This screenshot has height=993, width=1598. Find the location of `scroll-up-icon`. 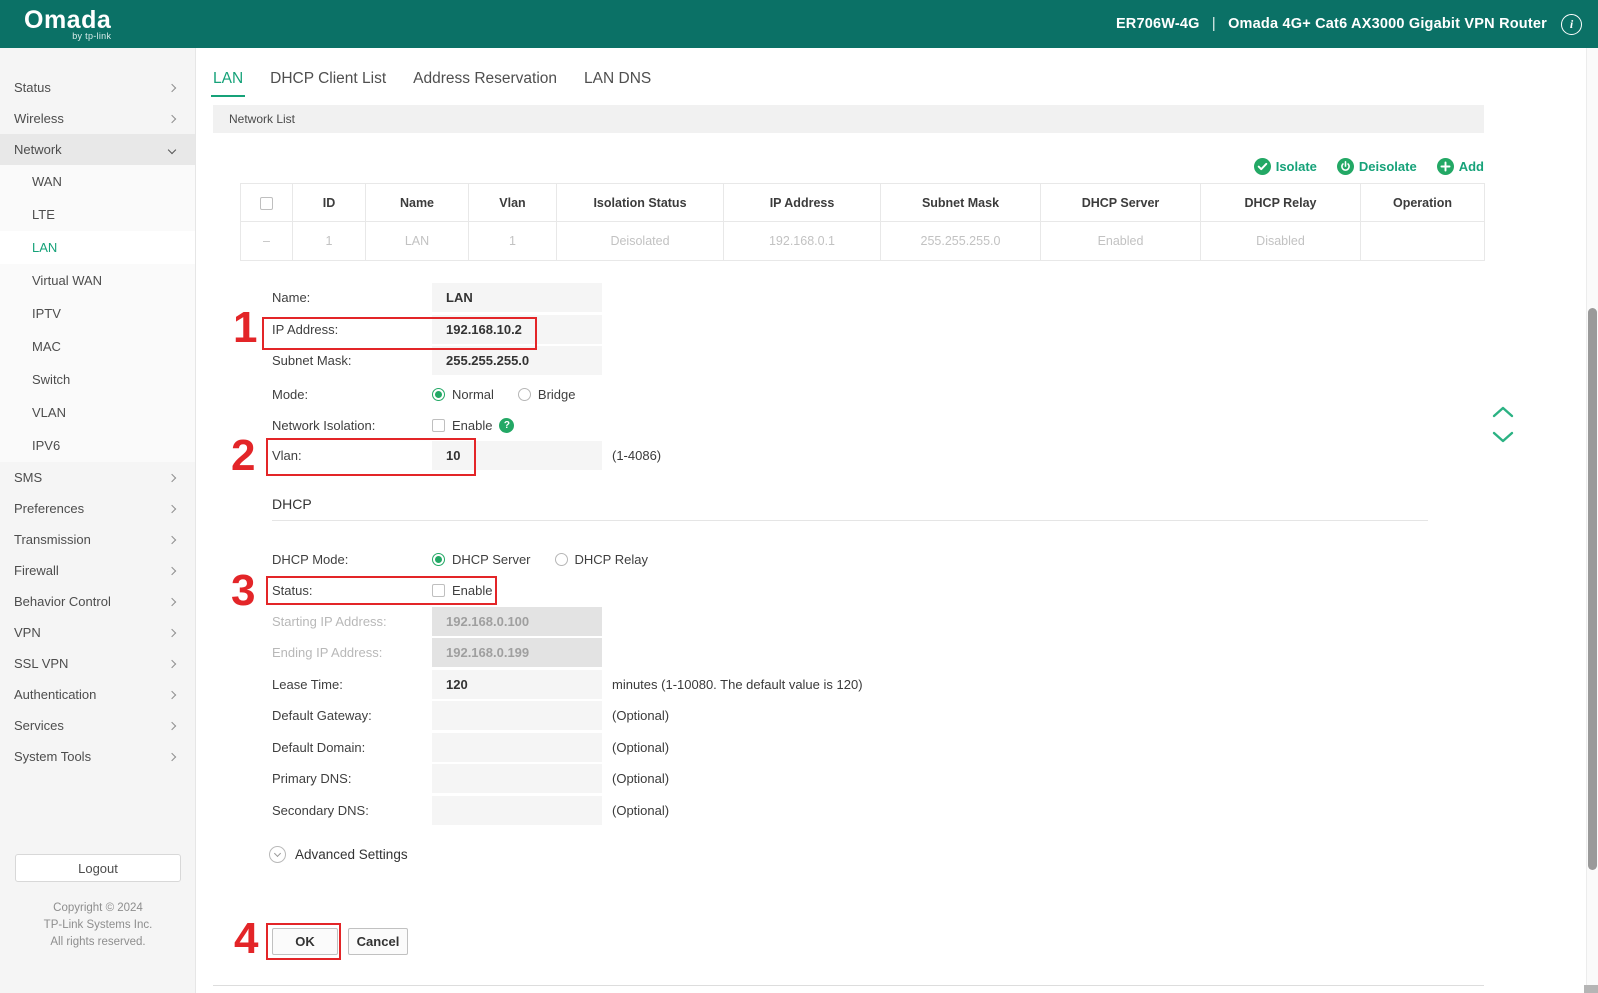

scroll-up-icon is located at coordinates (1503, 411).